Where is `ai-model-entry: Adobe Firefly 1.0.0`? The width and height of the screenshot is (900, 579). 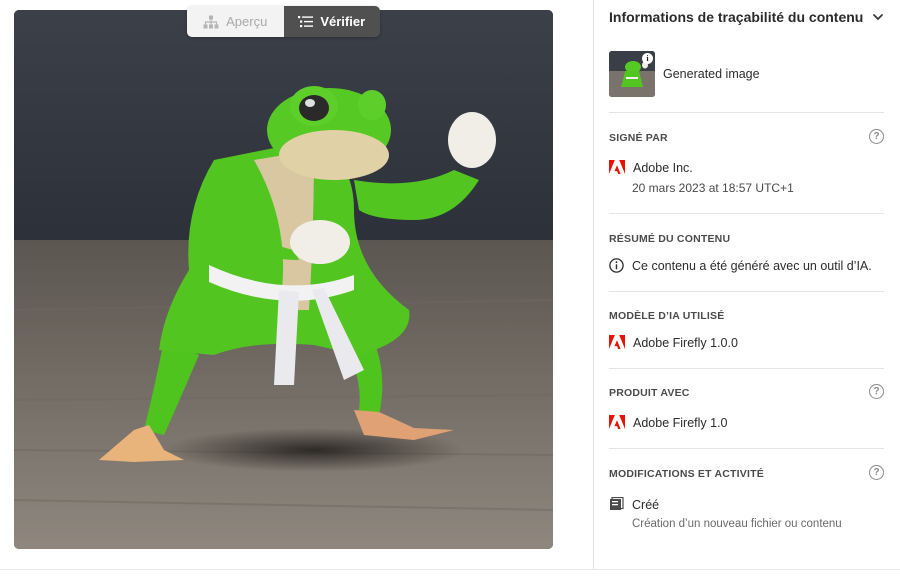 ai-model-entry: Adobe Firefly 1.0.0 is located at coordinates (673, 342).